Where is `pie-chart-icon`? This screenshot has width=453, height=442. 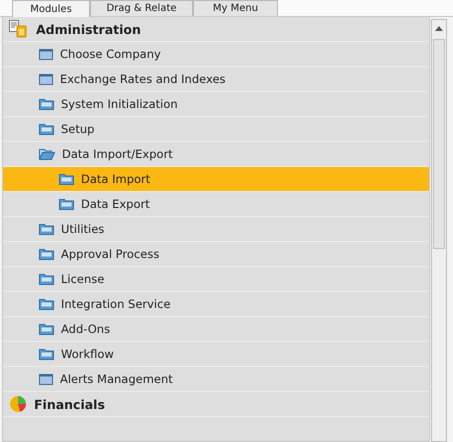 pie-chart-icon is located at coordinates (18, 404).